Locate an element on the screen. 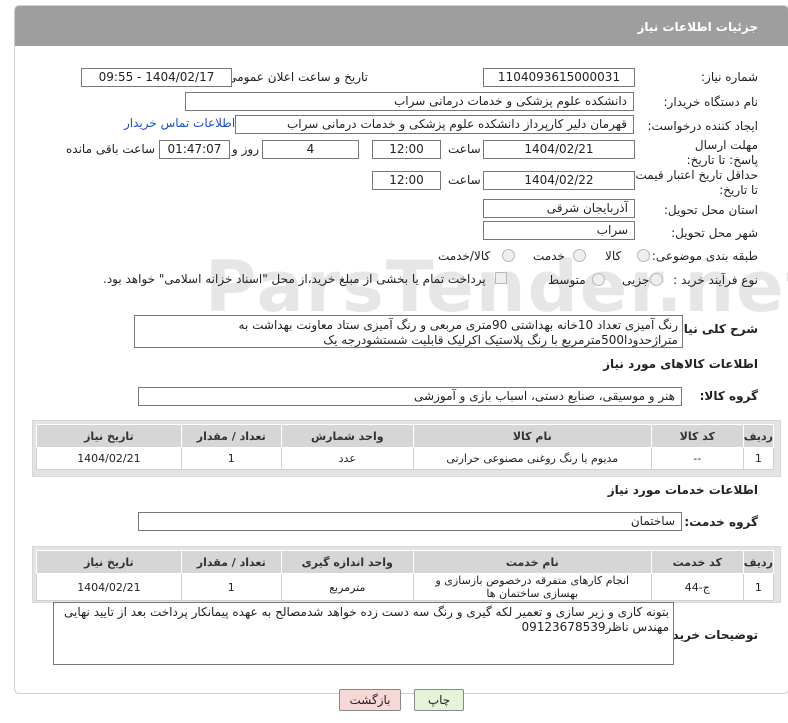 Image resolution: width=788 pixels, height=723 pixels. buyer-contact-link: اطلاعات تماس خریدار is located at coordinates (179, 123).